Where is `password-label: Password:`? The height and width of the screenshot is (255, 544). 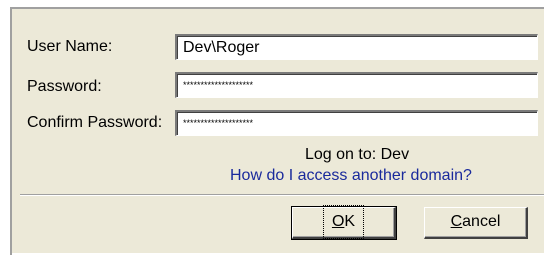
password-label: Password: is located at coordinates (64, 86).